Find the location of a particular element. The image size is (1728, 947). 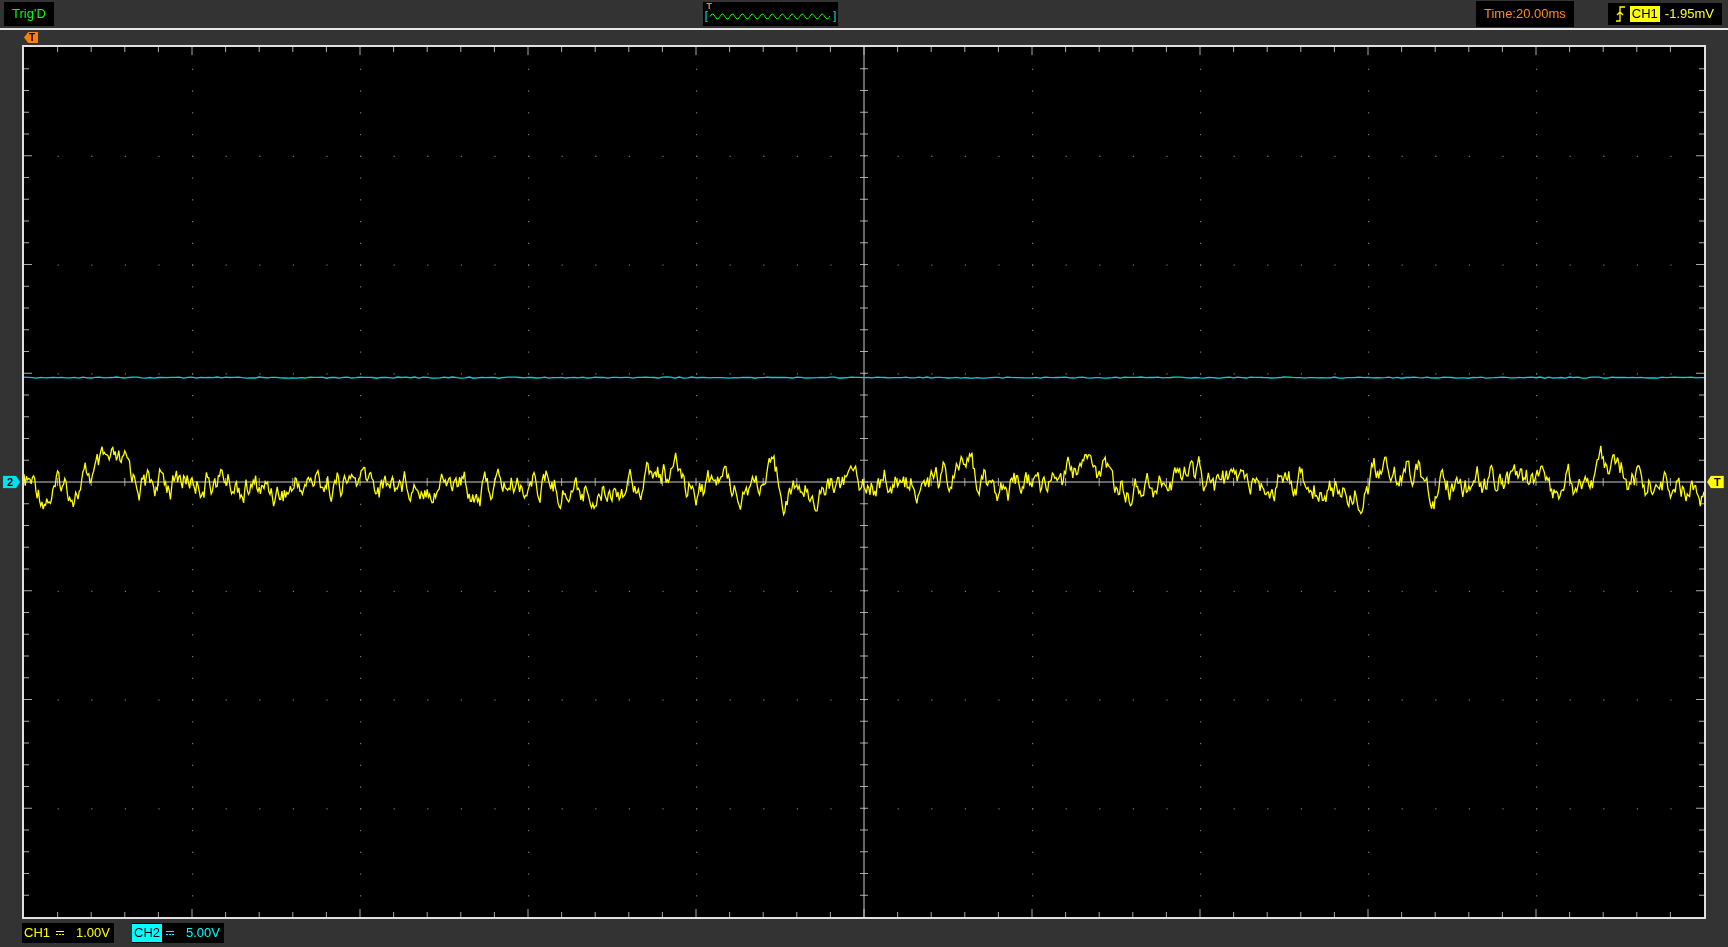

volts-per-division: 1.00V is located at coordinates (93, 933).